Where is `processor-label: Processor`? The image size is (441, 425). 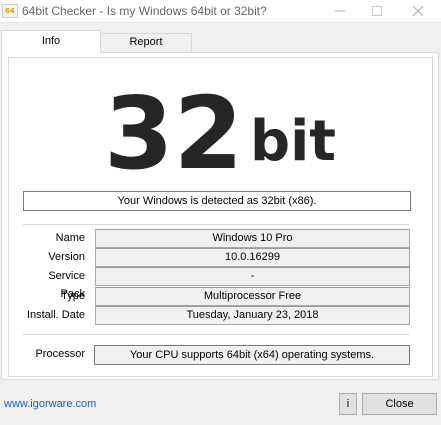 processor-label: Processor is located at coordinates (60, 354).